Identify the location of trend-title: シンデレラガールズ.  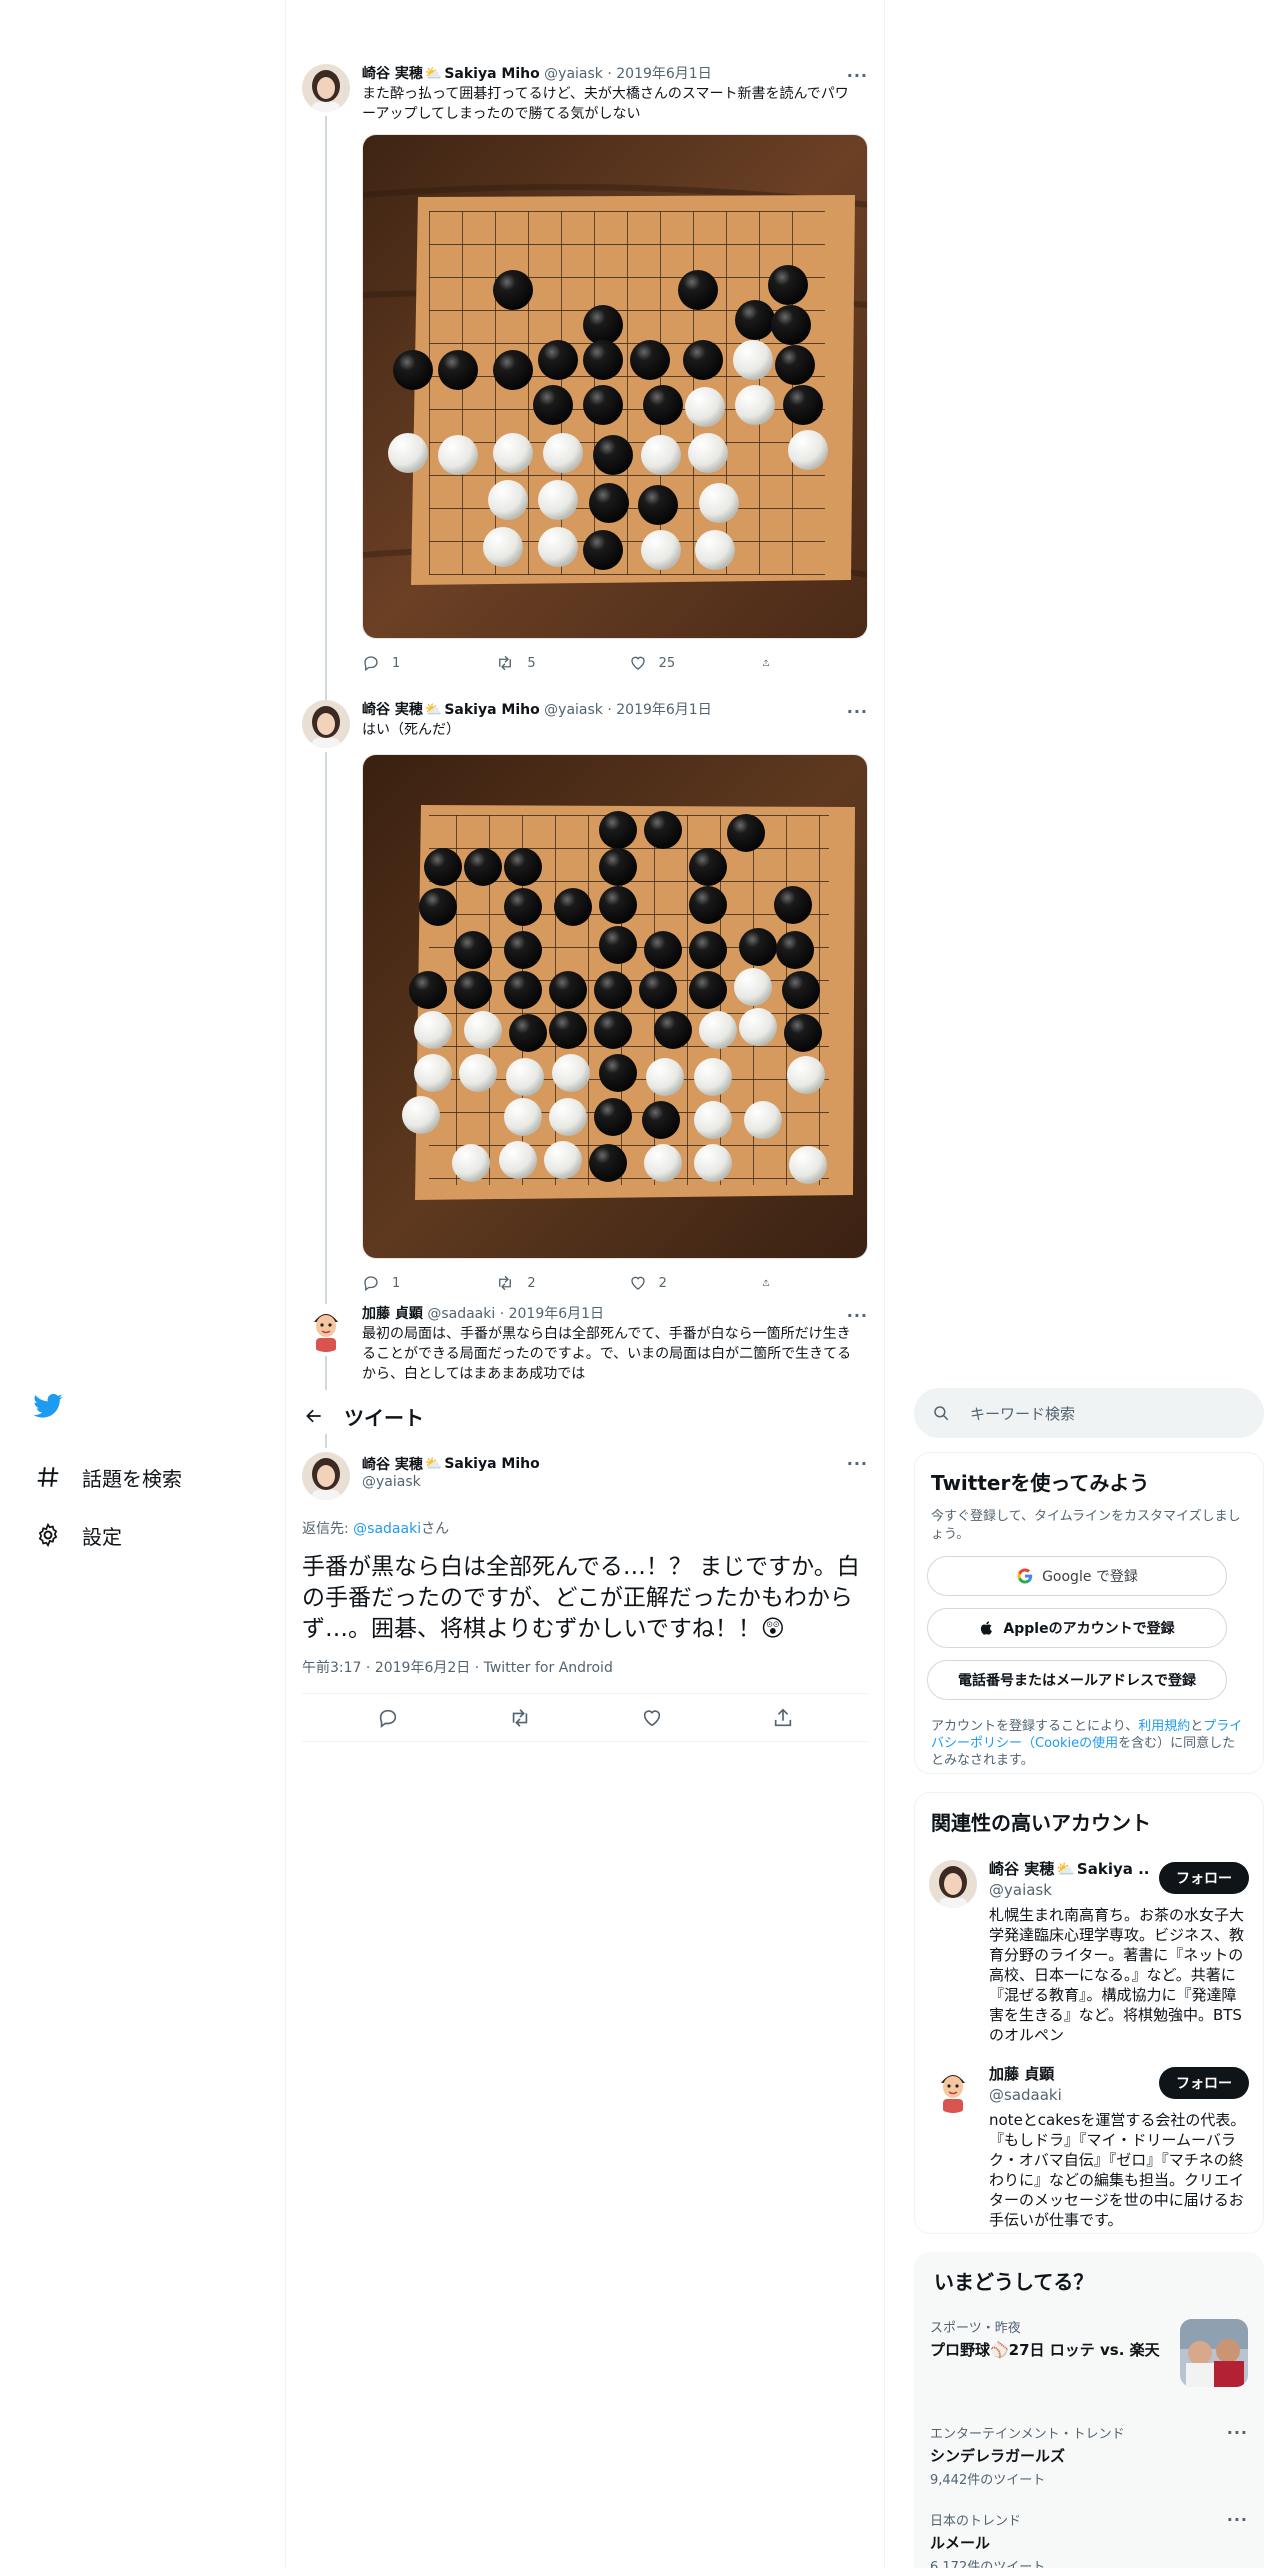
(998, 2456).